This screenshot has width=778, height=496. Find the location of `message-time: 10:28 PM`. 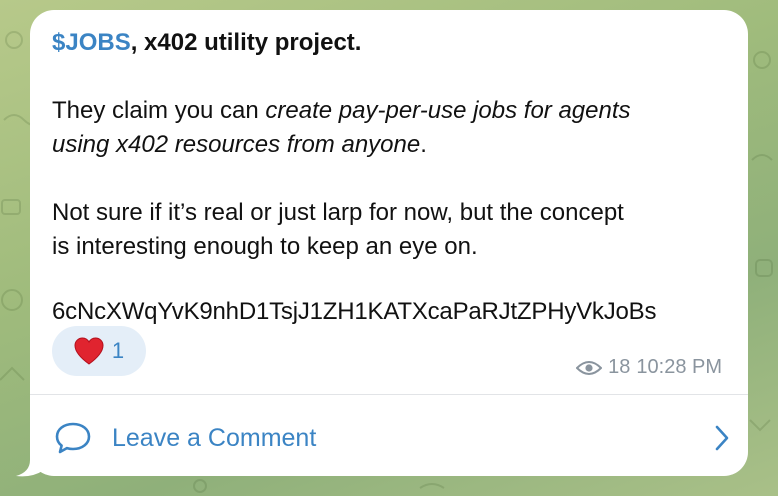

message-time: 10:28 PM is located at coordinates (679, 367).